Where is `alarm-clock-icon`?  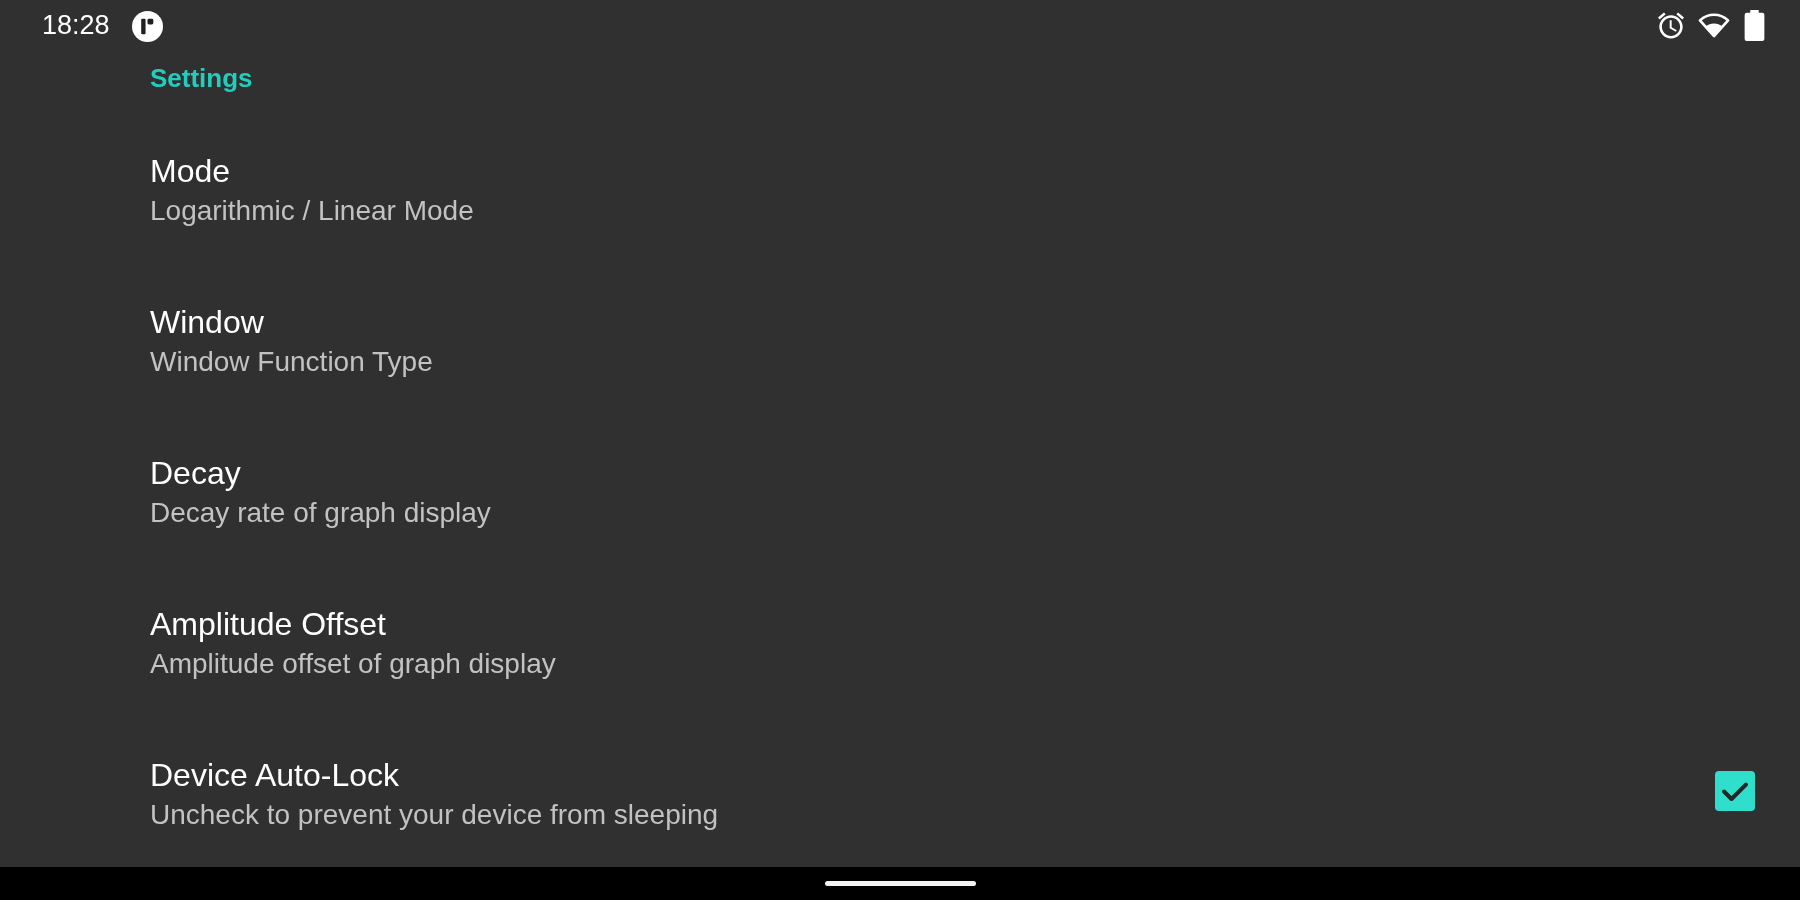
alarm-clock-icon is located at coordinates (1671, 25).